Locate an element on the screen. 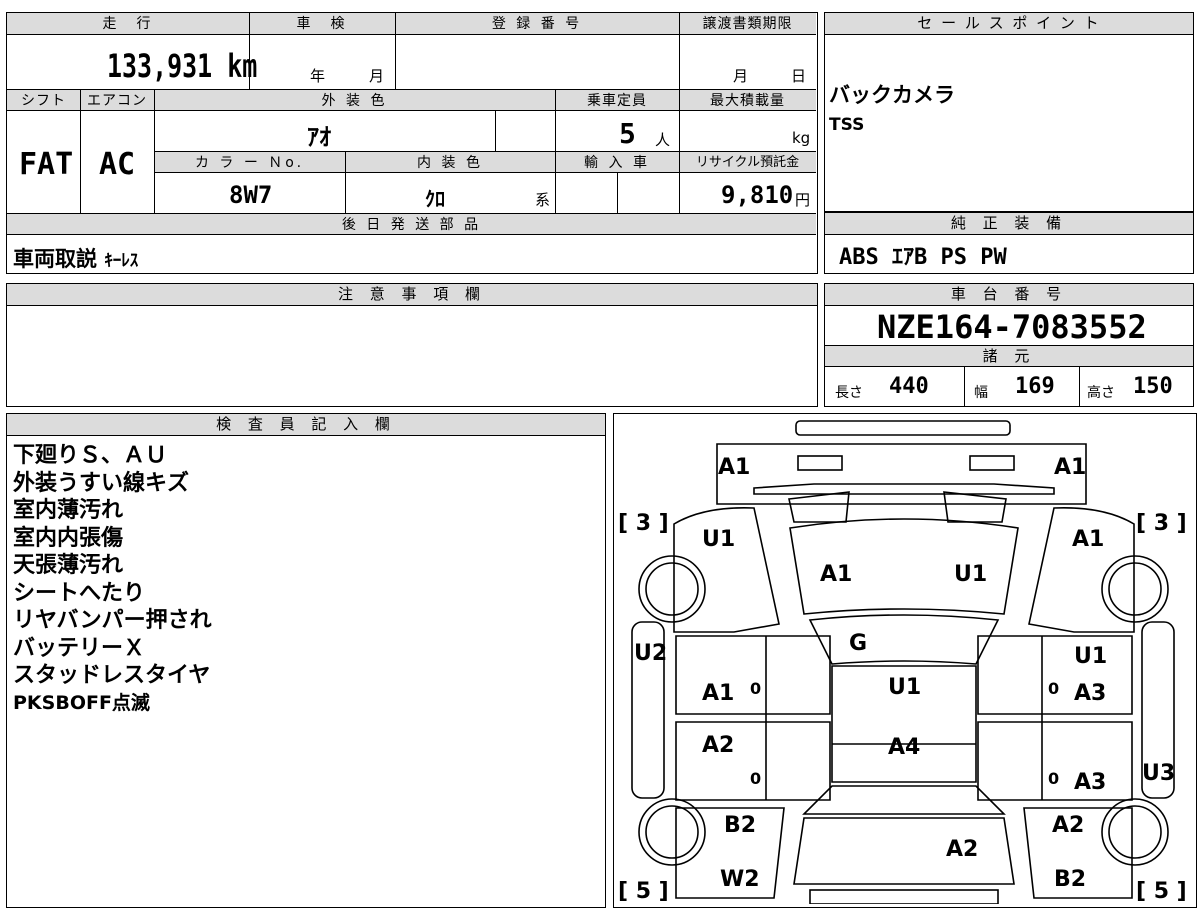 The height and width of the screenshot is (908, 1200). max-load-header: 最大積載量 is located at coordinates (747, 100).